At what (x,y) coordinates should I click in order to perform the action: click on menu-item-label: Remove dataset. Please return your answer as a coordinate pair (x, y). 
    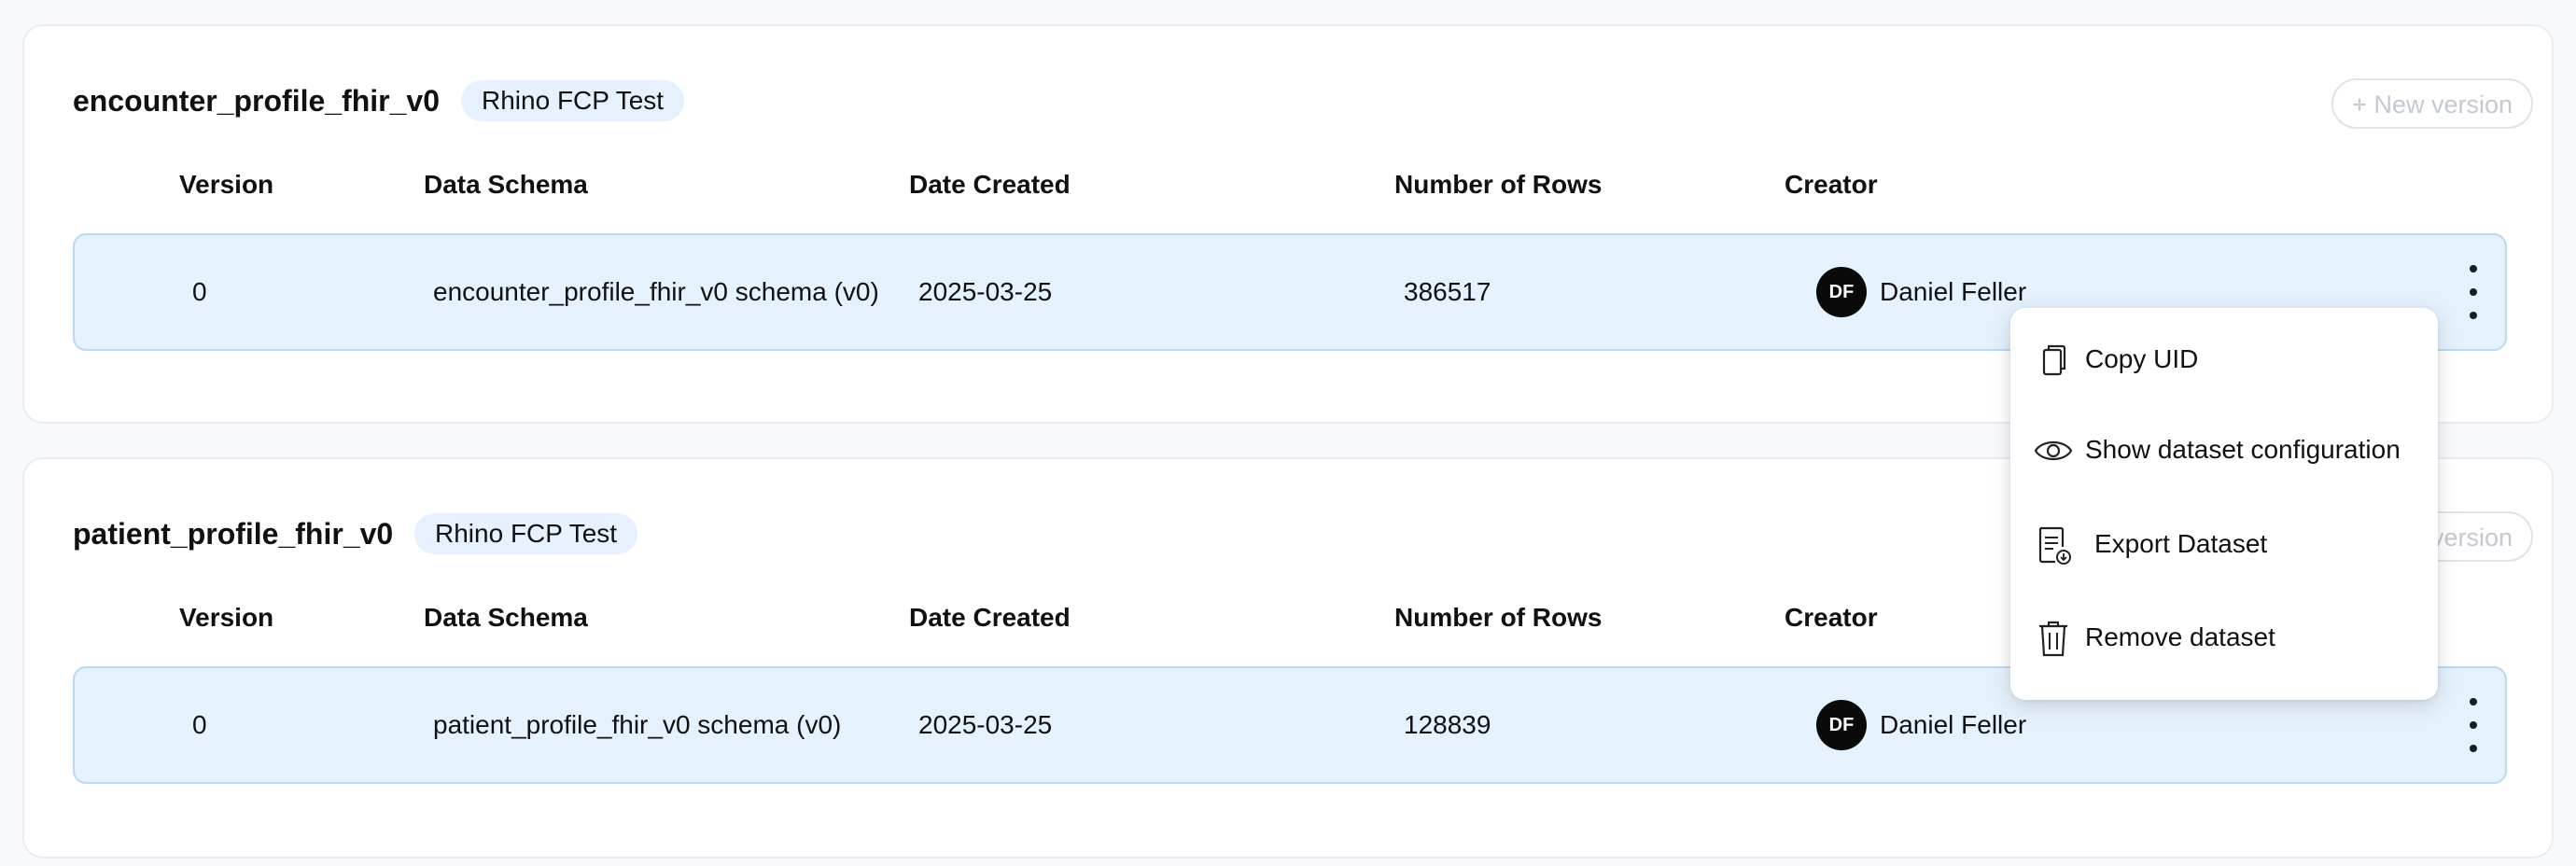
    Looking at the image, I should click on (2180, 636).